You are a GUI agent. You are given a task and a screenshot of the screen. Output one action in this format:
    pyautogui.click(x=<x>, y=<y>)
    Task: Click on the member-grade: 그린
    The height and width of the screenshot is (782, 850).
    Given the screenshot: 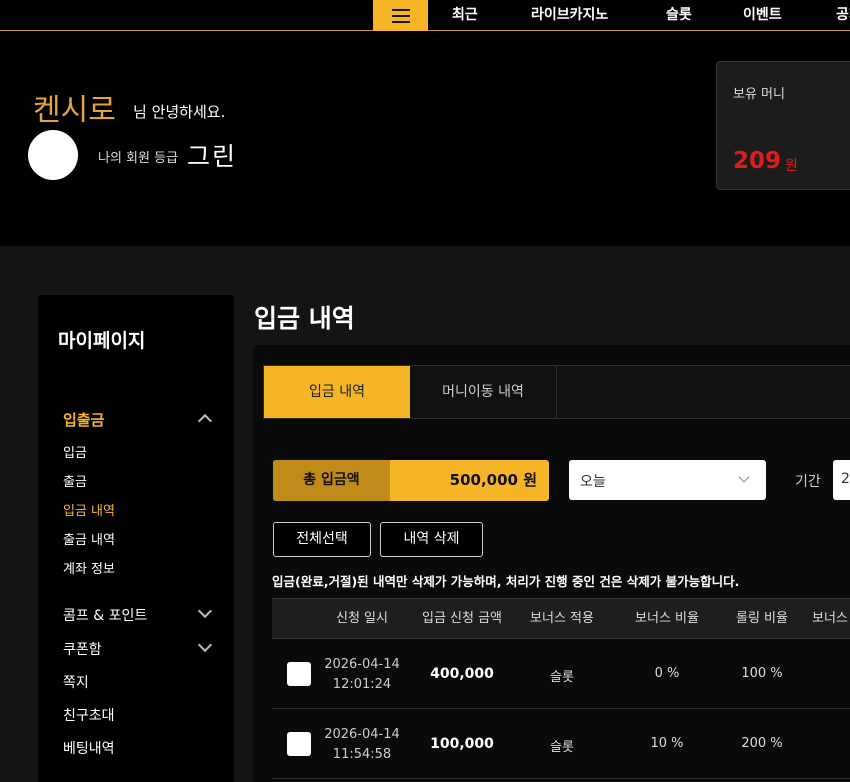 What is the action you would take?
    pyautogui.click(x=212, y=156)
    